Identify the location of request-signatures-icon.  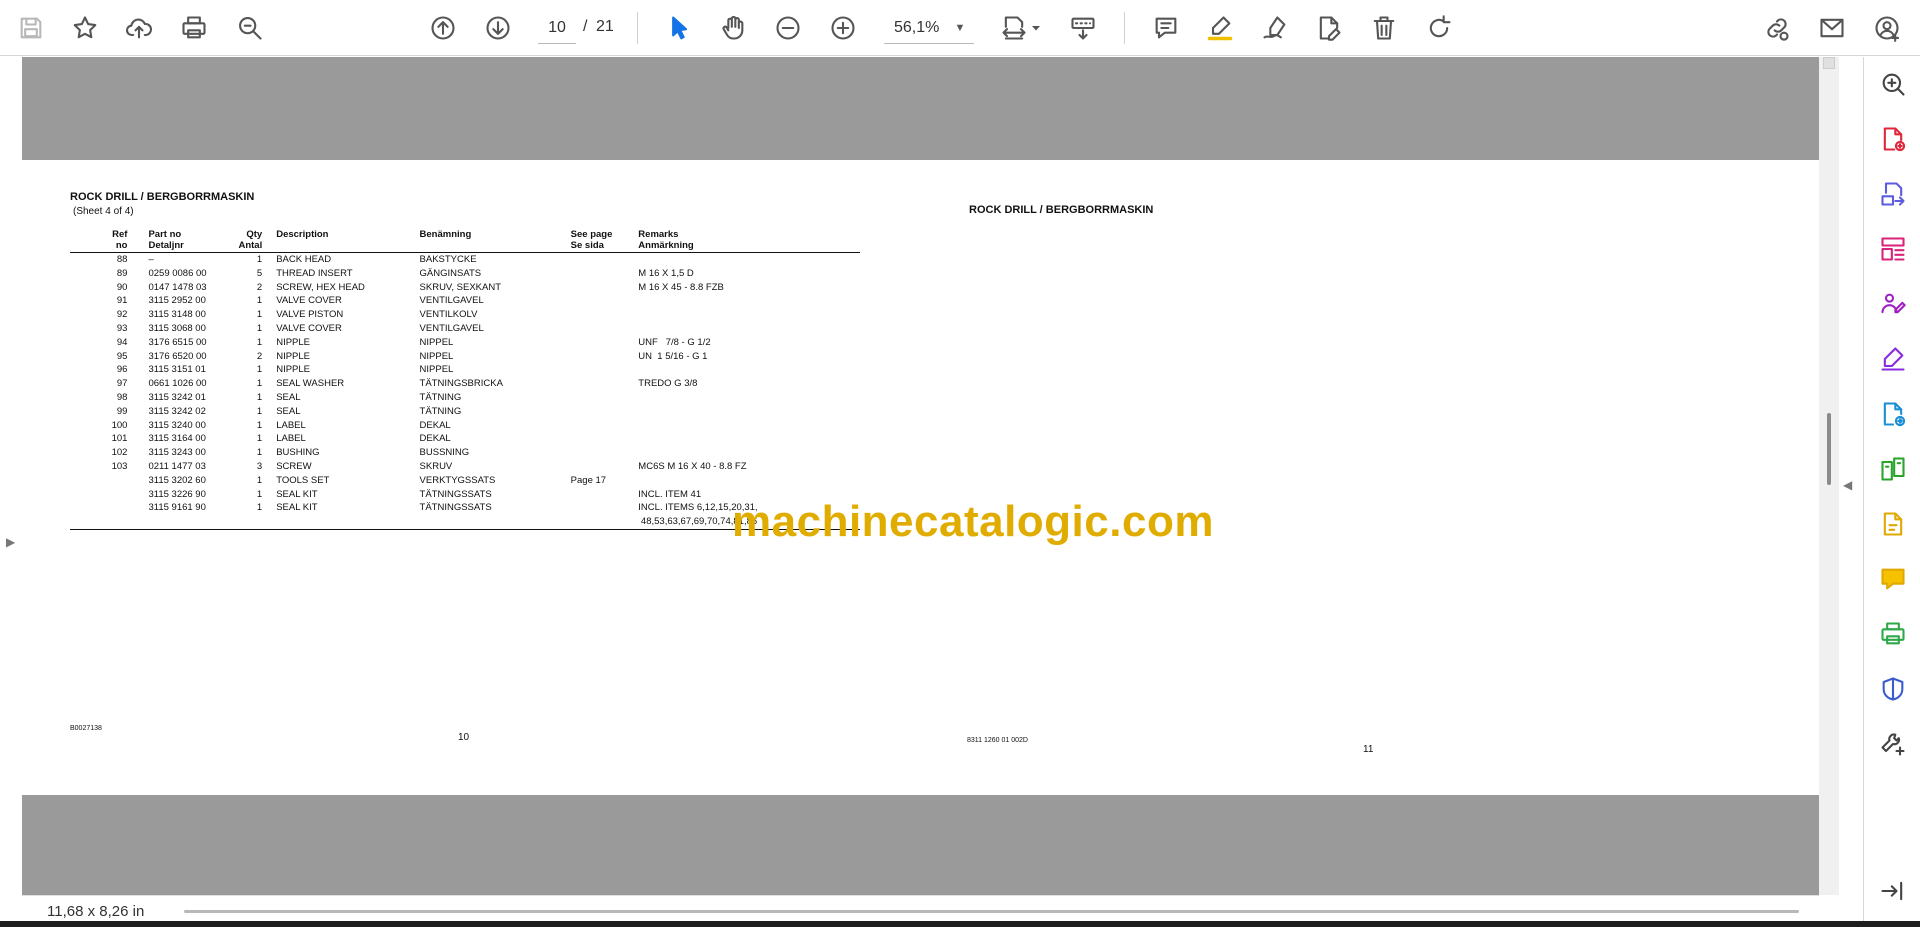
(1893, 304).